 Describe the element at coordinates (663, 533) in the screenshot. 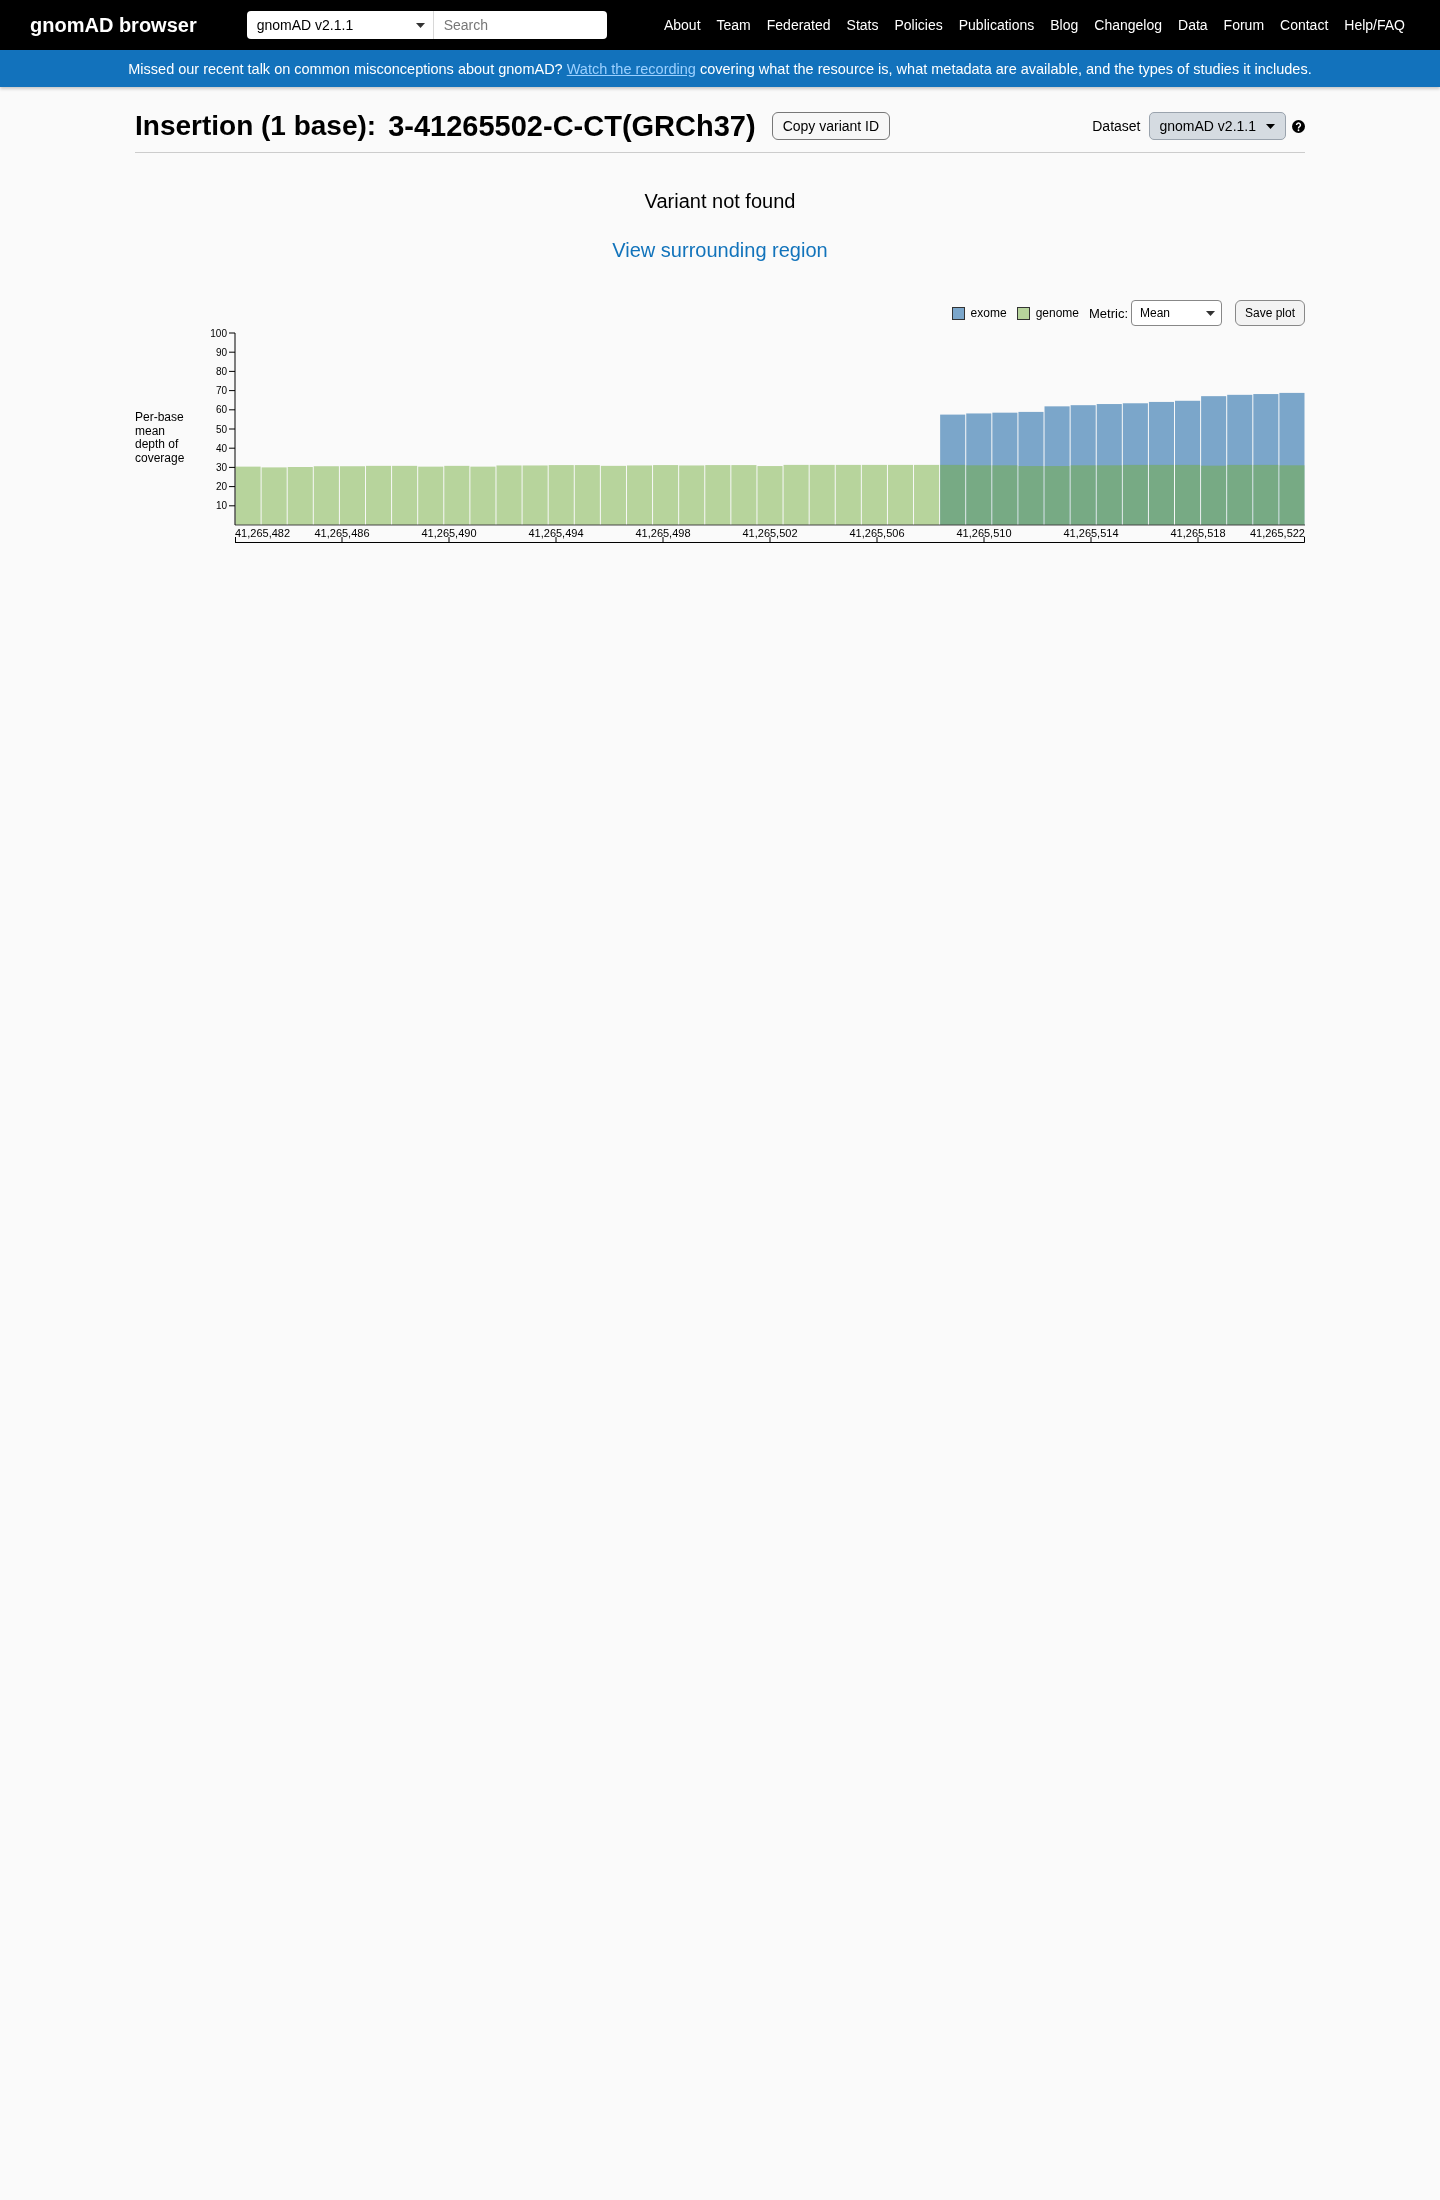

I see `x-tick-label: 41,265,498` at that location.